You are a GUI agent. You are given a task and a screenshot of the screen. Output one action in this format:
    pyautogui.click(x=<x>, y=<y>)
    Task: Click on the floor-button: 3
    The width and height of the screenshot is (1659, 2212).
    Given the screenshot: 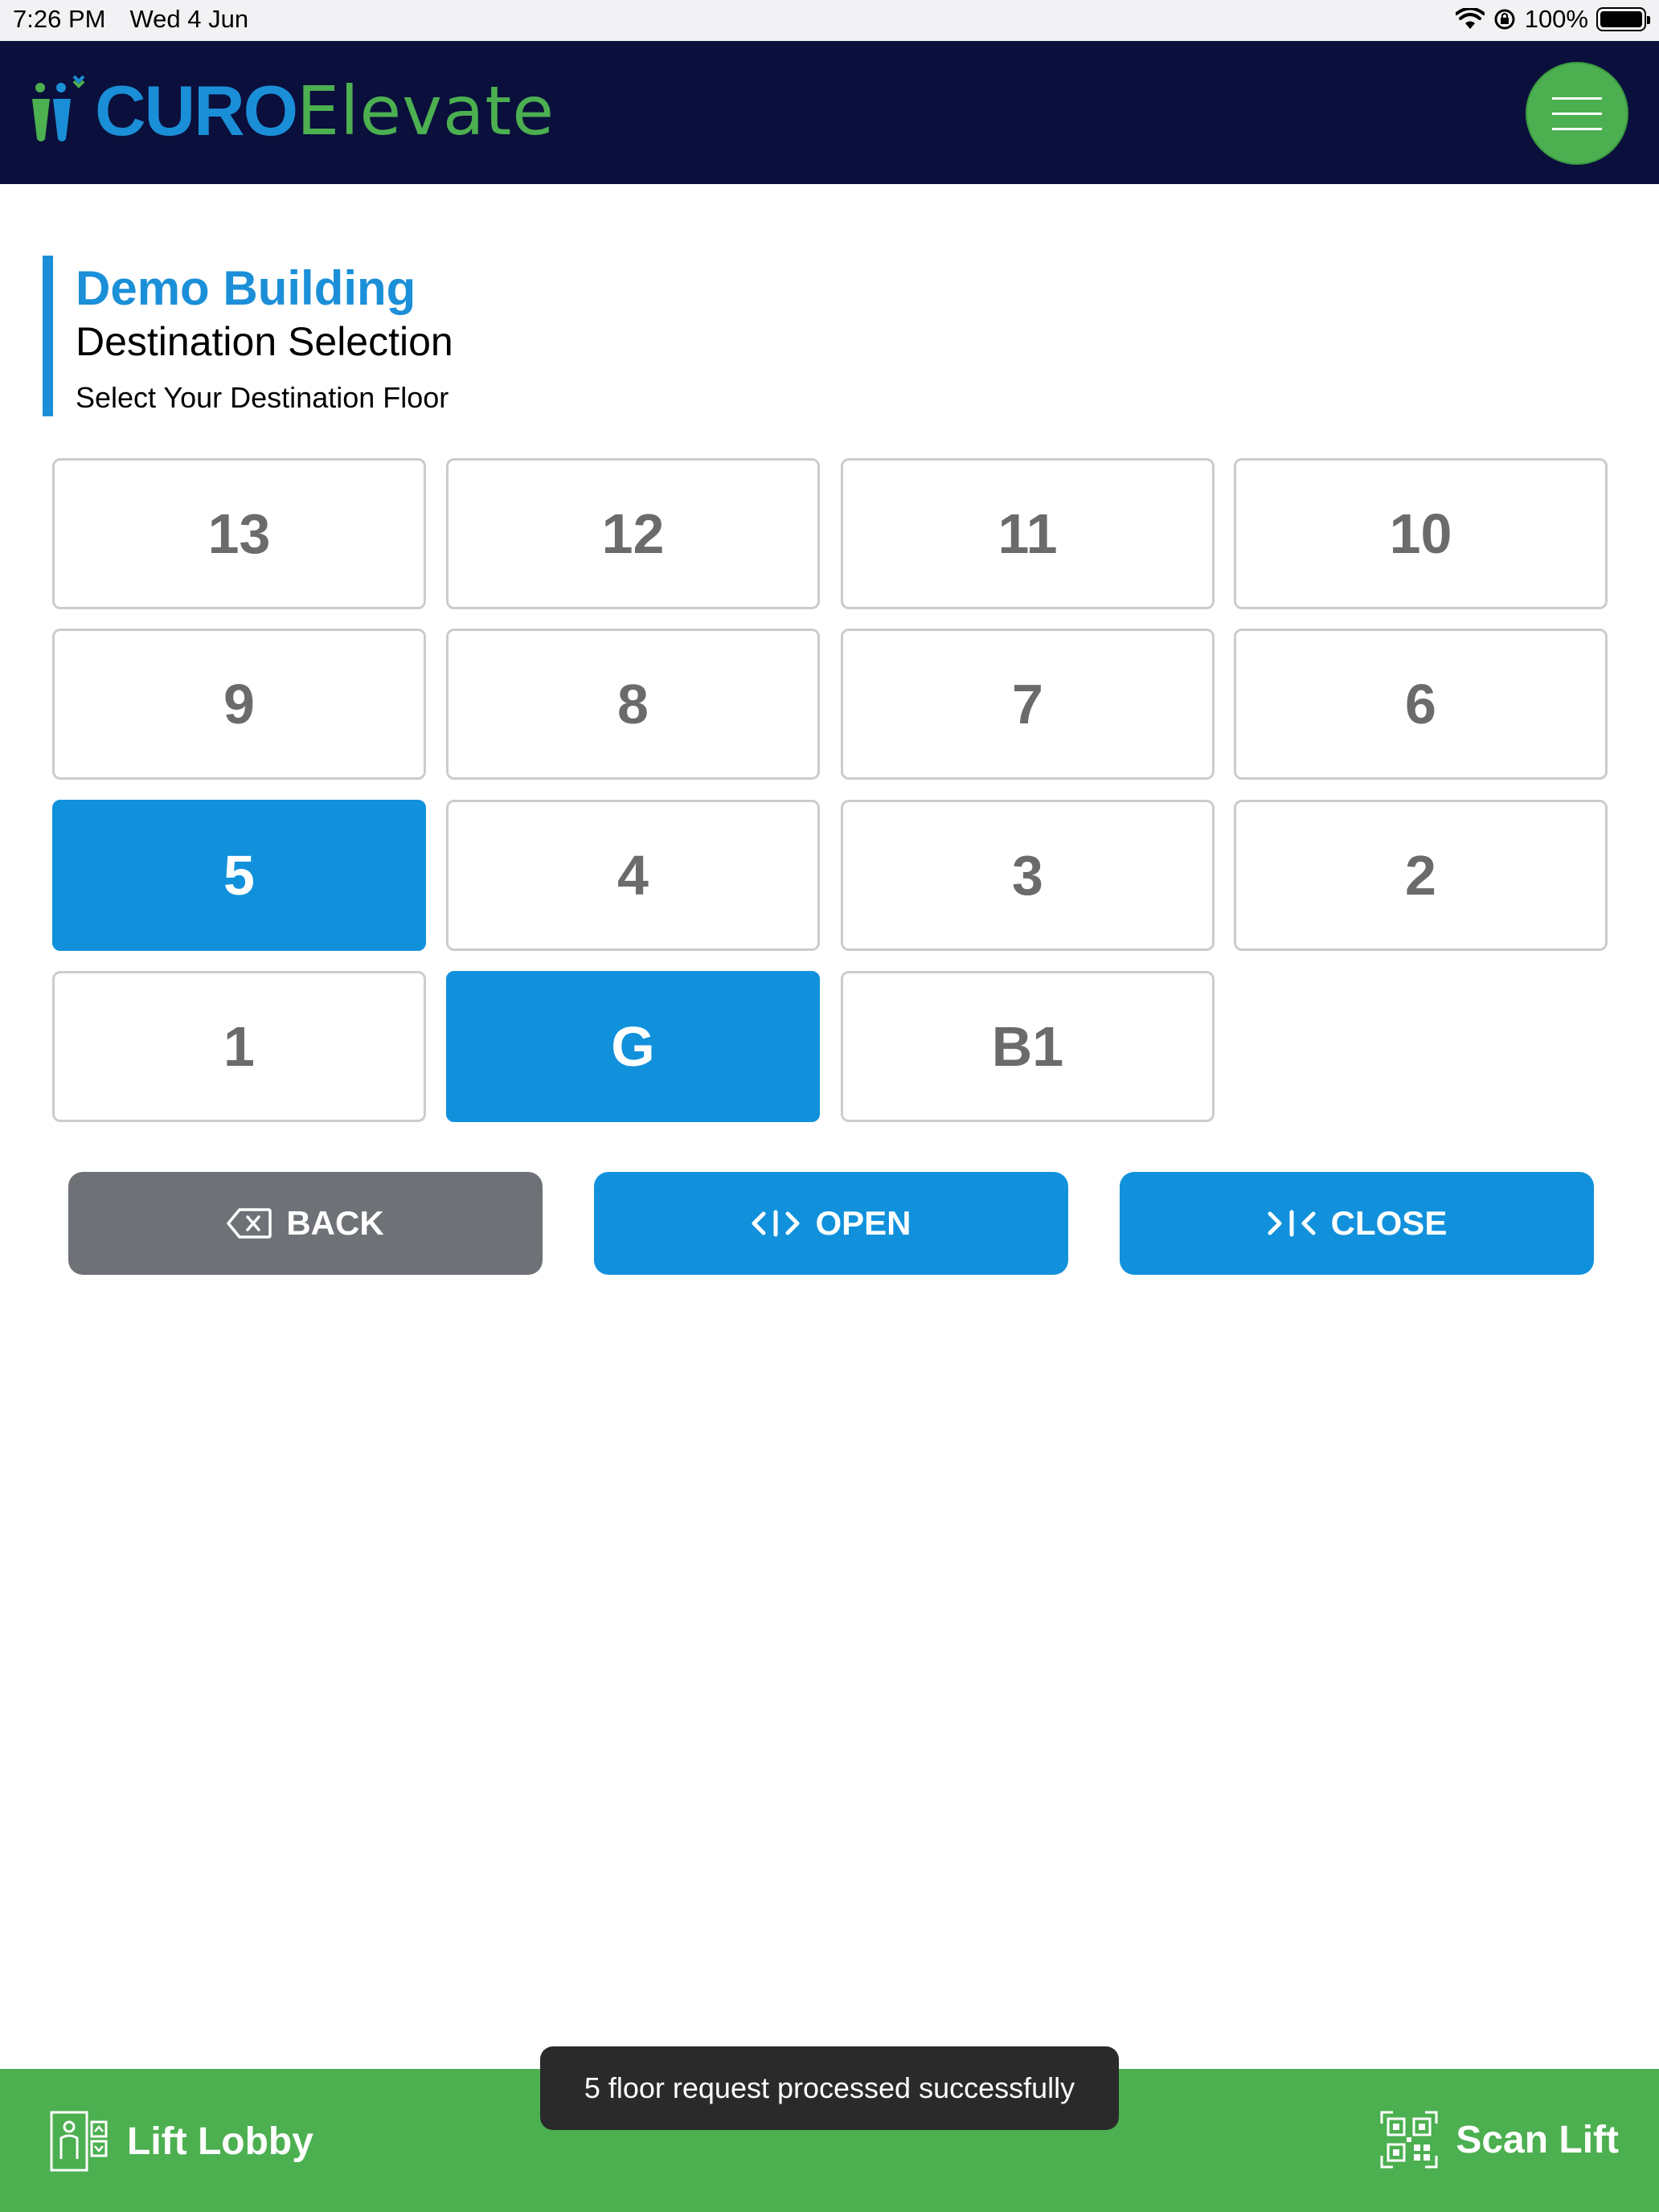 What is the action you would take?
    pyautogui.click(x=1028, y=875)
    